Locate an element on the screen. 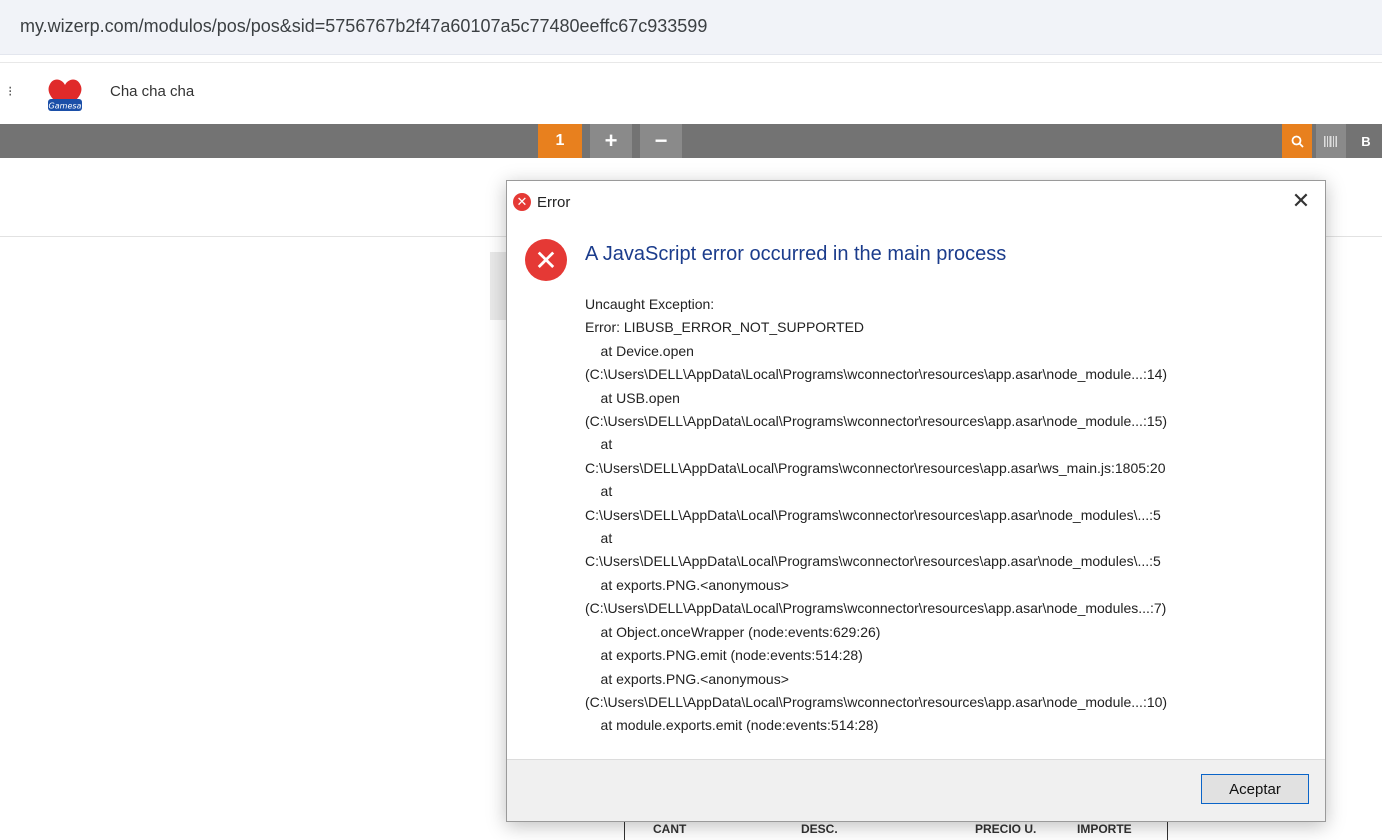 The width and height of the screenshot is (1382, 840). add-ticket-button: + is located at coordinates (611, 141).